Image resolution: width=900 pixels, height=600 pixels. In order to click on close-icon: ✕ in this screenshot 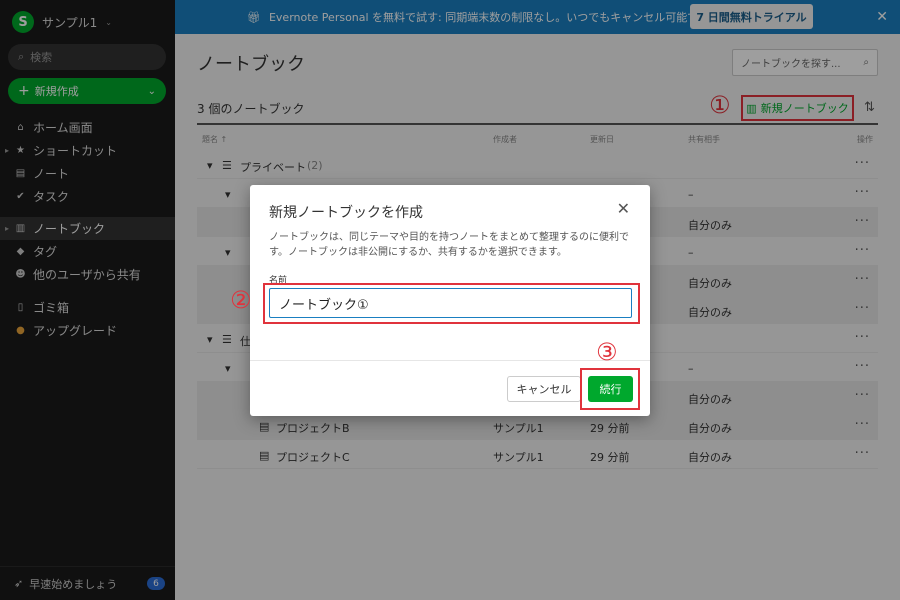, I will do `click(623, 208)`.